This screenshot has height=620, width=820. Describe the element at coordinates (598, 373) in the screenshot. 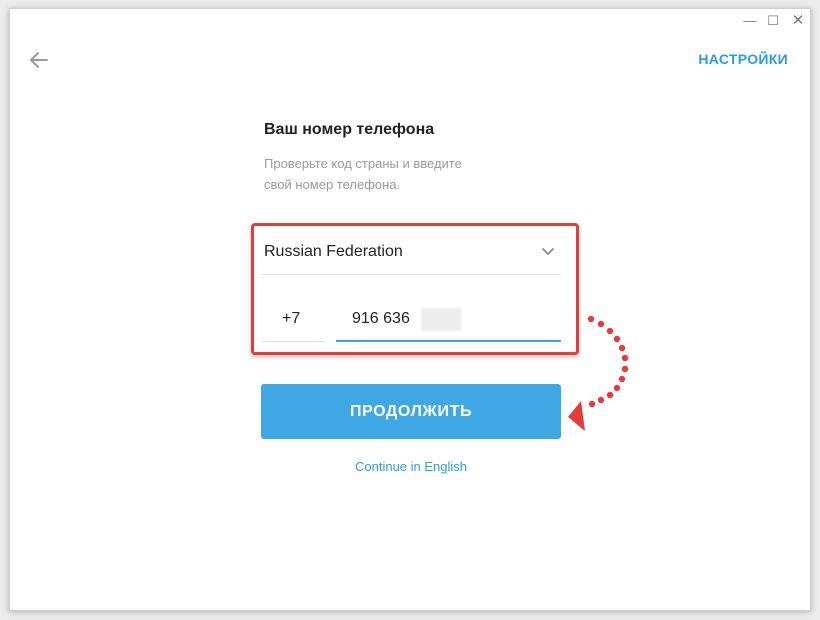

I see `annotation-arrow-icon` at that location.